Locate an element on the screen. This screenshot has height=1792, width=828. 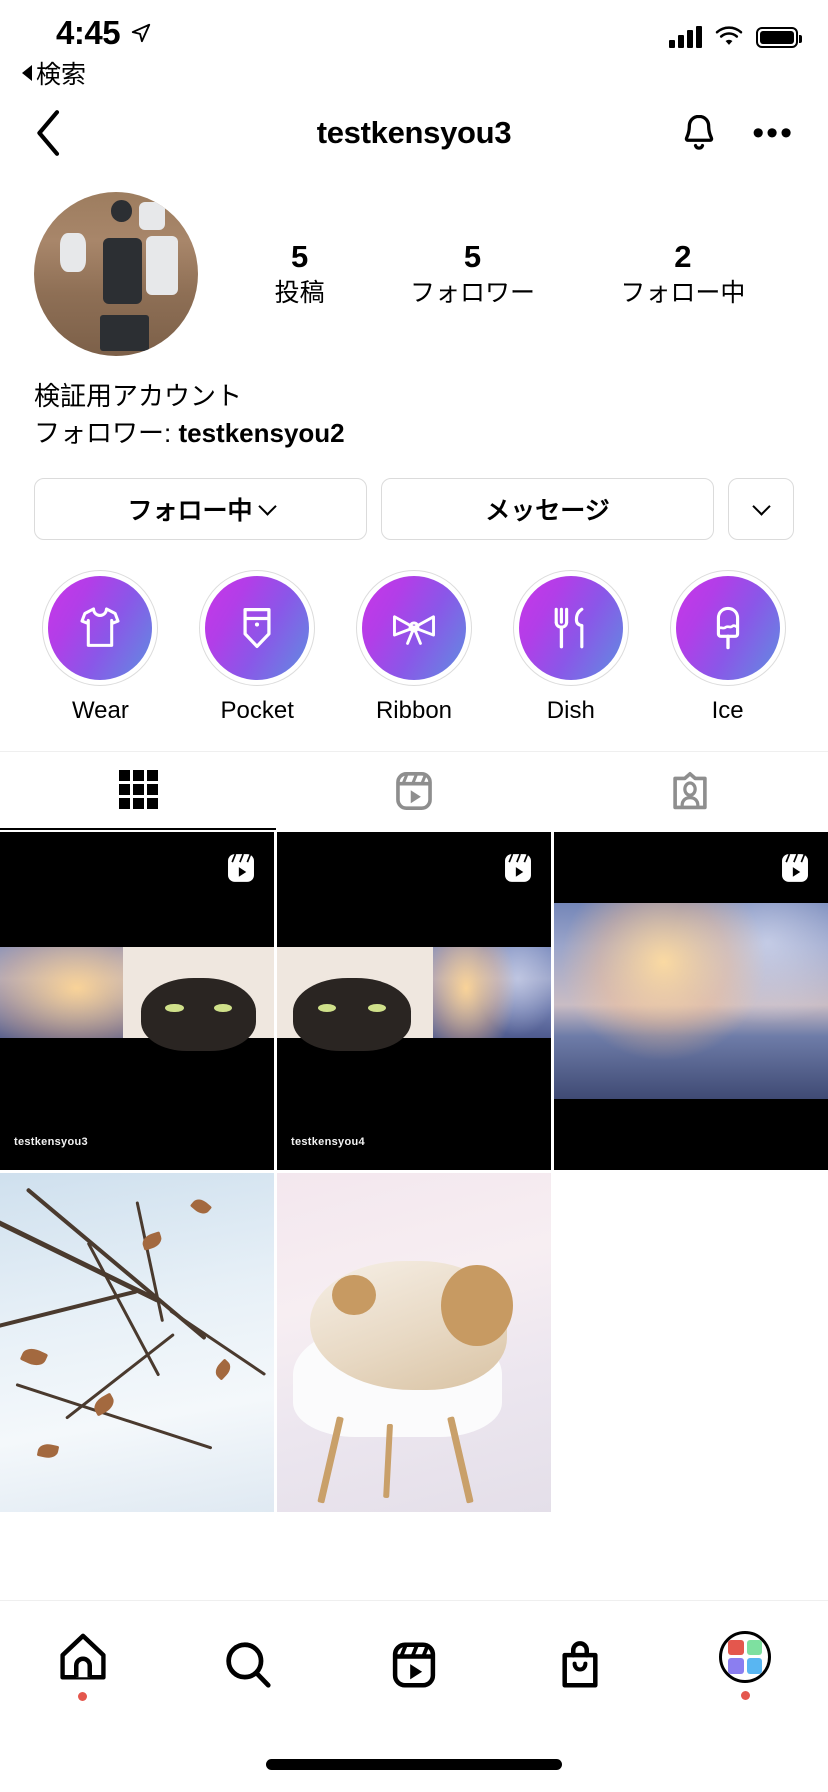
avatar-photo is located at coordinates (116, 274).